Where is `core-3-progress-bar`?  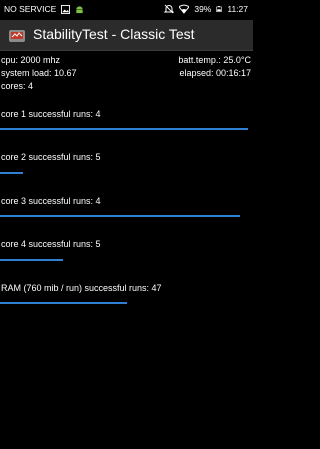 core-3-progress-bar is located at coordinates (120, 216).